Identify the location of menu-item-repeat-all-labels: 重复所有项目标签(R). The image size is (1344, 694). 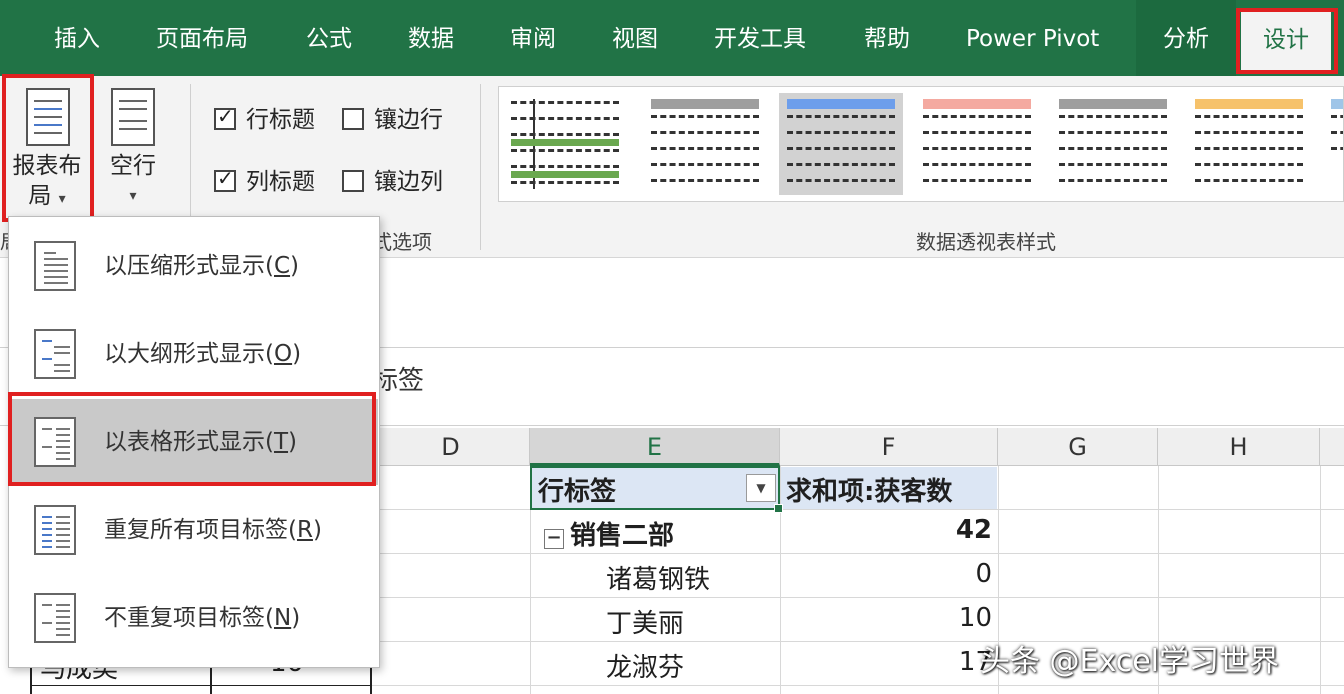
(194, 530).